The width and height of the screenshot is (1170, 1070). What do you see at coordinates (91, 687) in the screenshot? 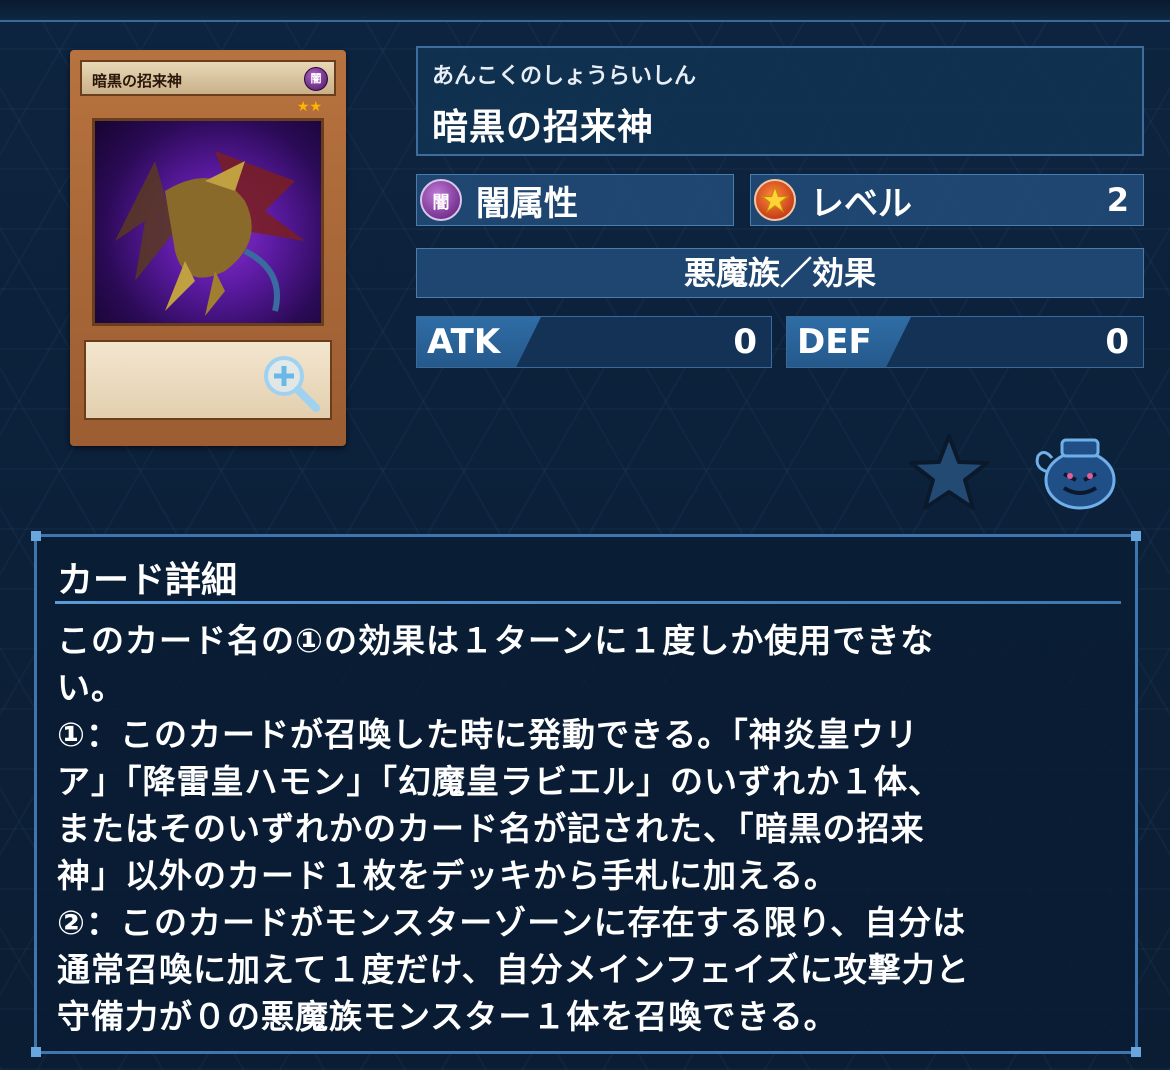
I see `effect-line: い。` at bounding box center [91, 687].